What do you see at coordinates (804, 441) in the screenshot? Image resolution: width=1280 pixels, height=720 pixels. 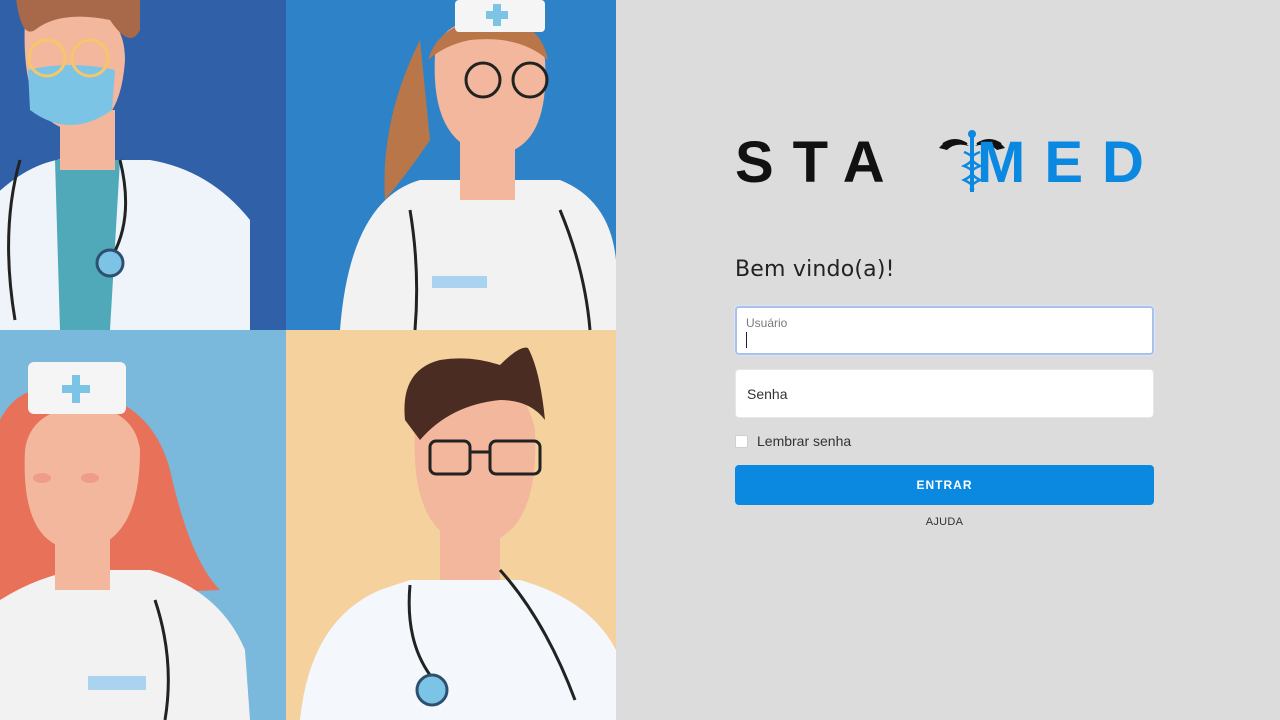 I see `remember-label: Lembrar senha` at bounding box center [804, 441].